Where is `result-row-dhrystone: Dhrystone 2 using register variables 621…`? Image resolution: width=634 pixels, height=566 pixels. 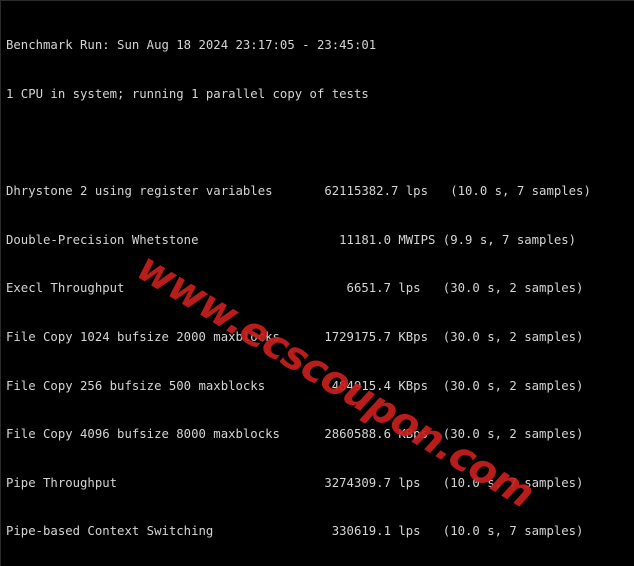 result-row-dhrystone: Dhrystone 2 using register variables 621… is located at coordinates (298, 191).